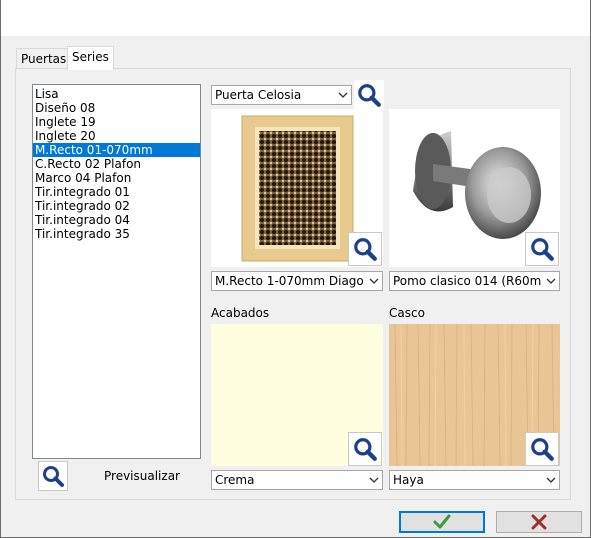 The width and height of the screenshot is (591, 538). I want to click on door-type-zoom-button, so click(369, 95).